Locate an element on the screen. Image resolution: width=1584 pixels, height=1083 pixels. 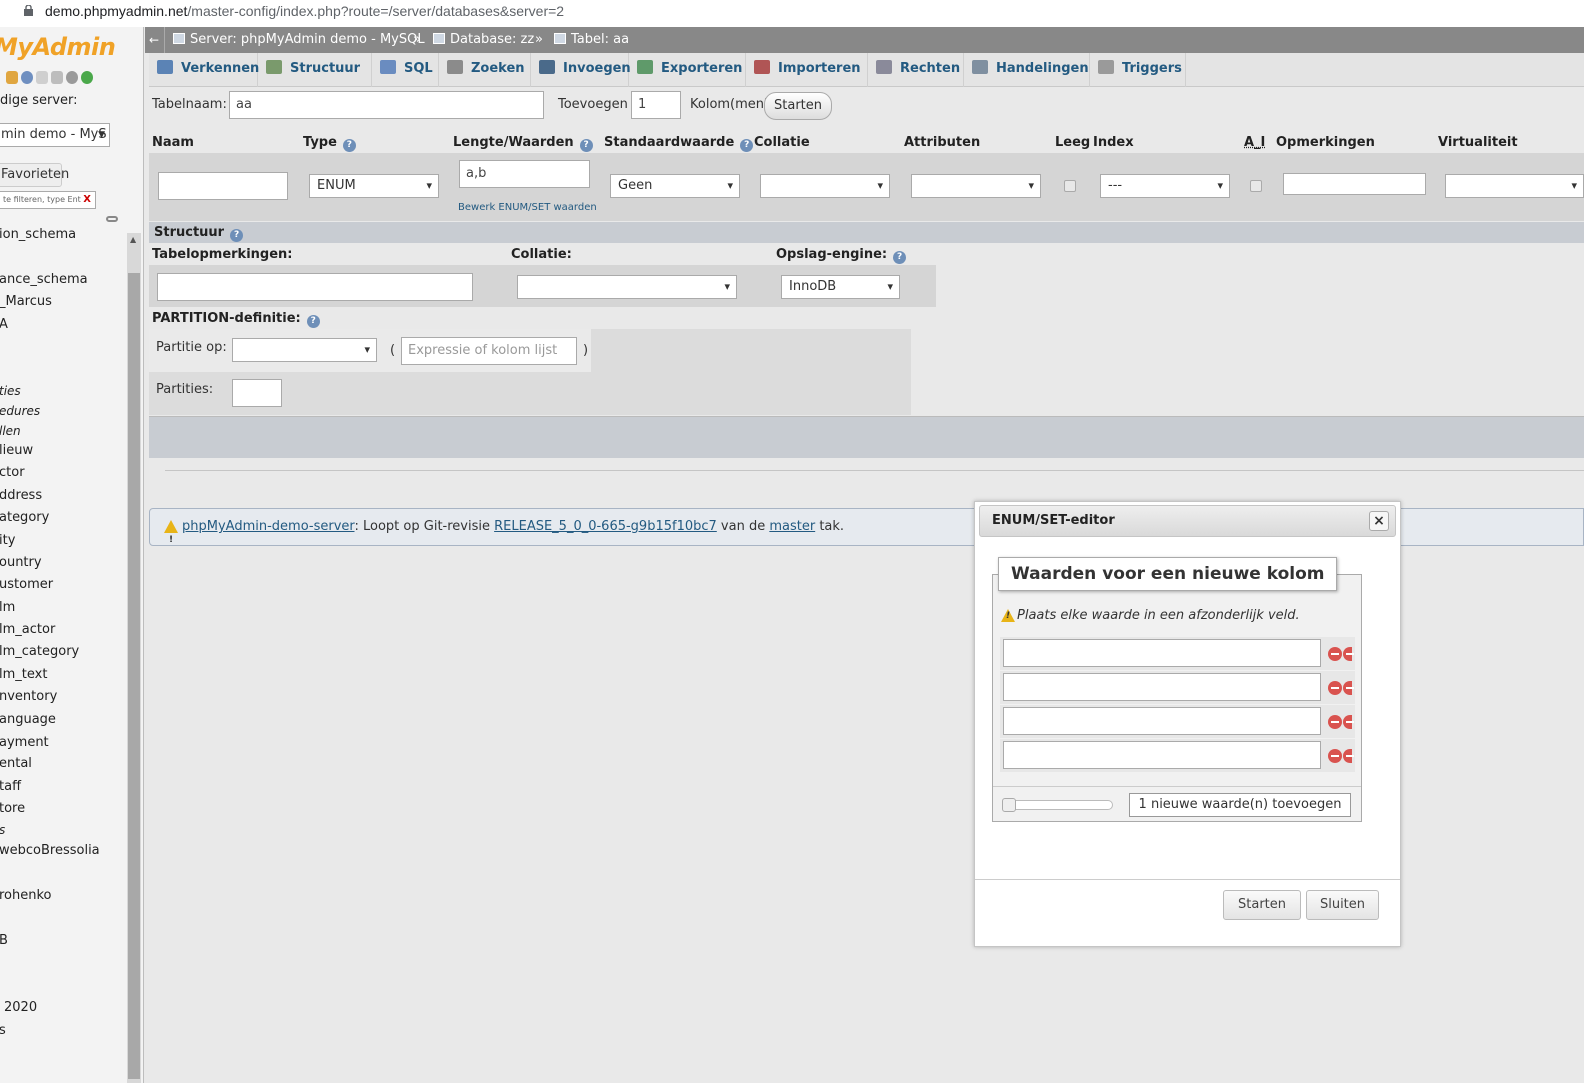
nav-tree-item: ctor is located at coordinates (12, 472).